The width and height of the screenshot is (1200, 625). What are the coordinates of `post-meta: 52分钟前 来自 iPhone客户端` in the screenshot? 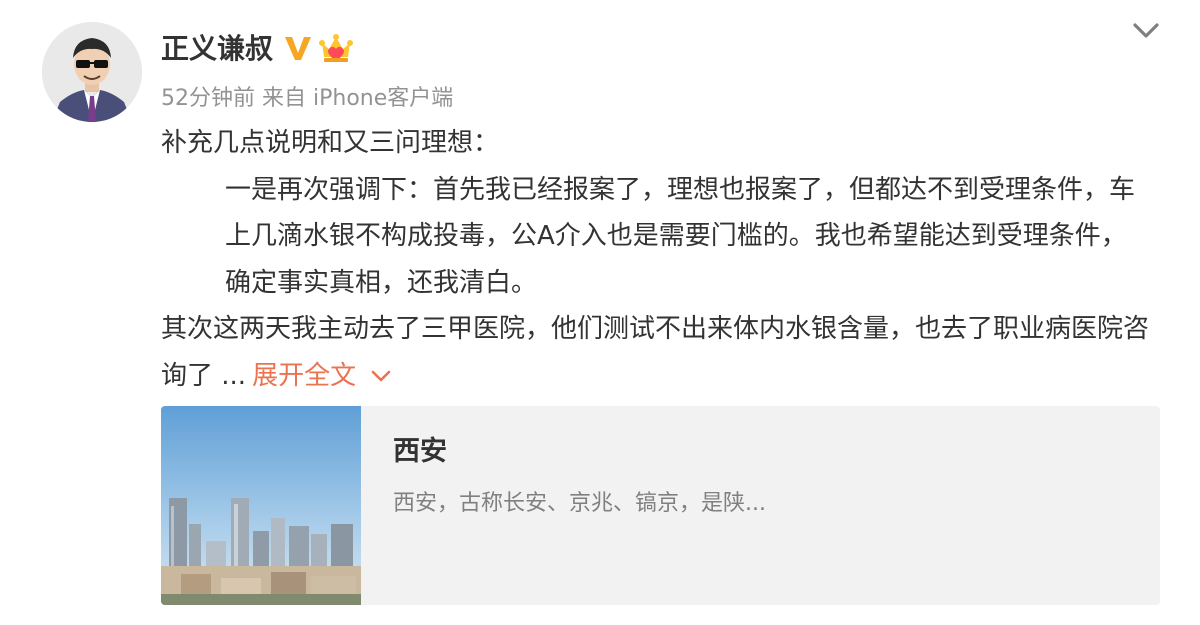 It's located at (307, 99).